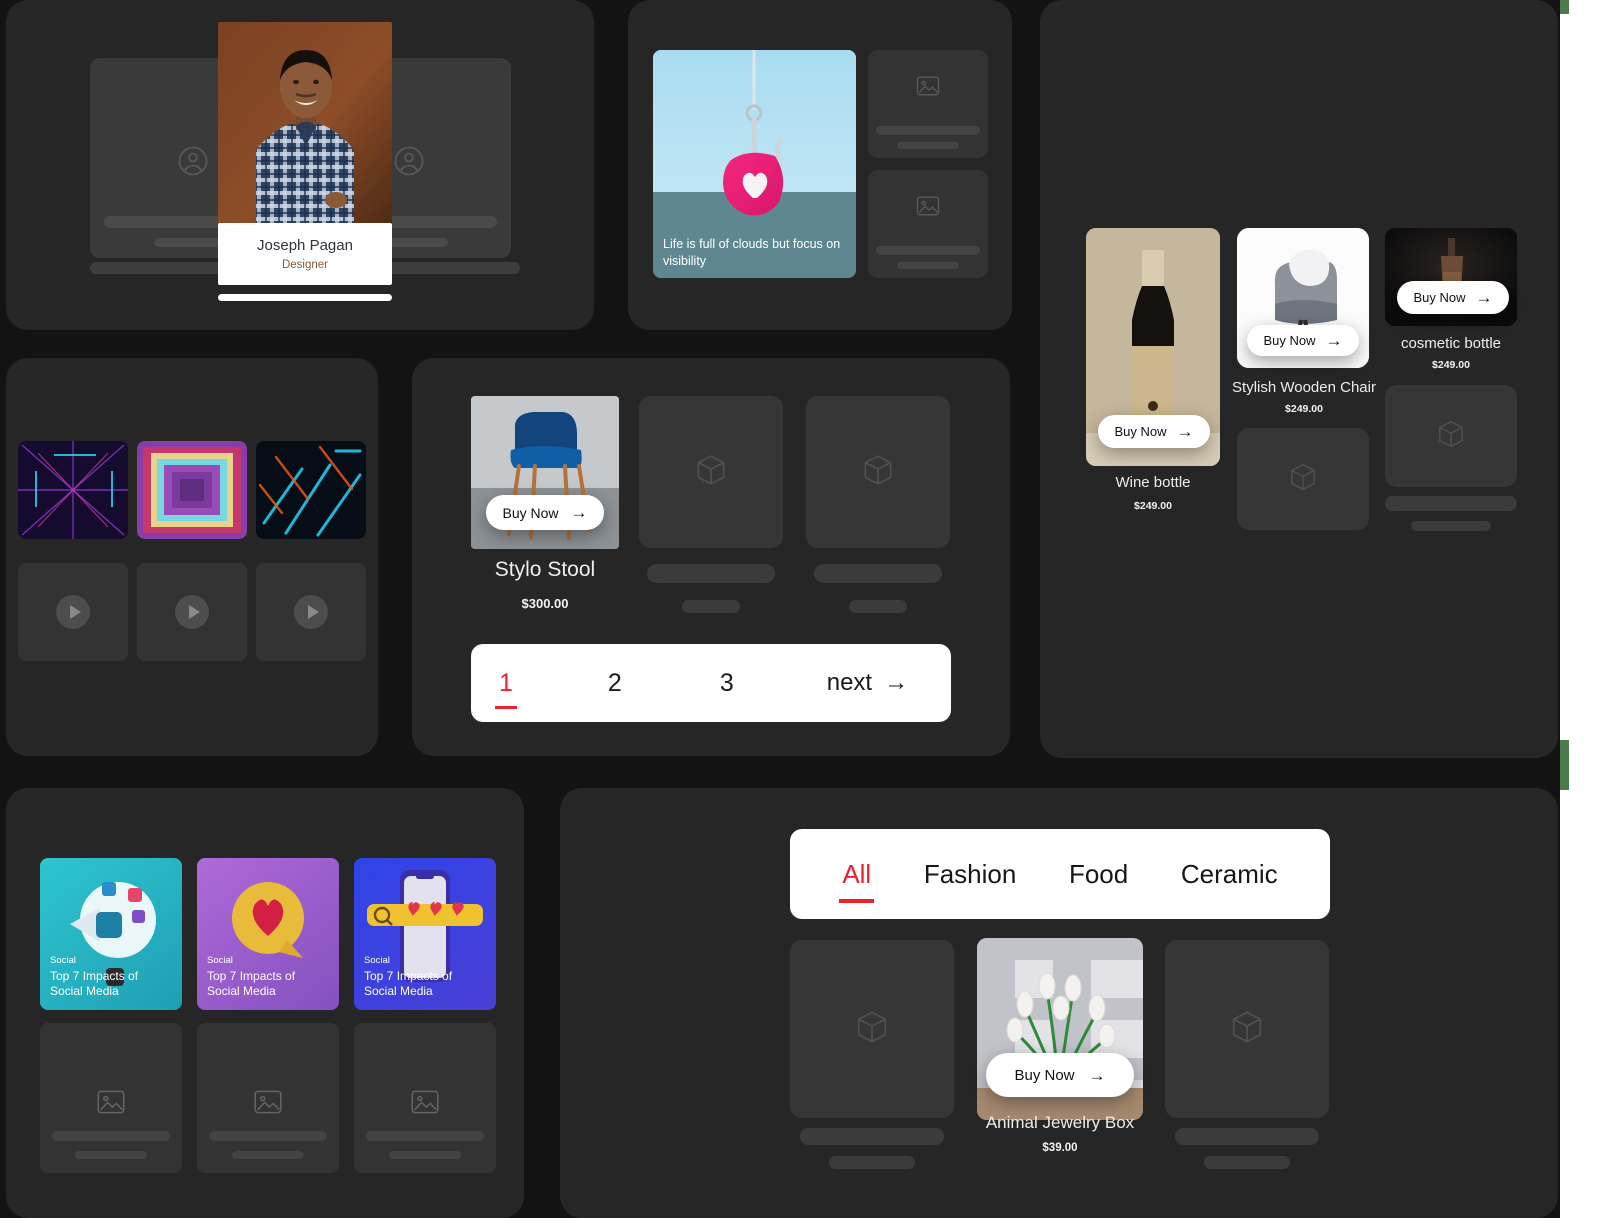  Describe the element at coordinates (1060, 1122) in the screenshot. I see `product-title-jewelry-box: Animal Jewelry Box` at that location.